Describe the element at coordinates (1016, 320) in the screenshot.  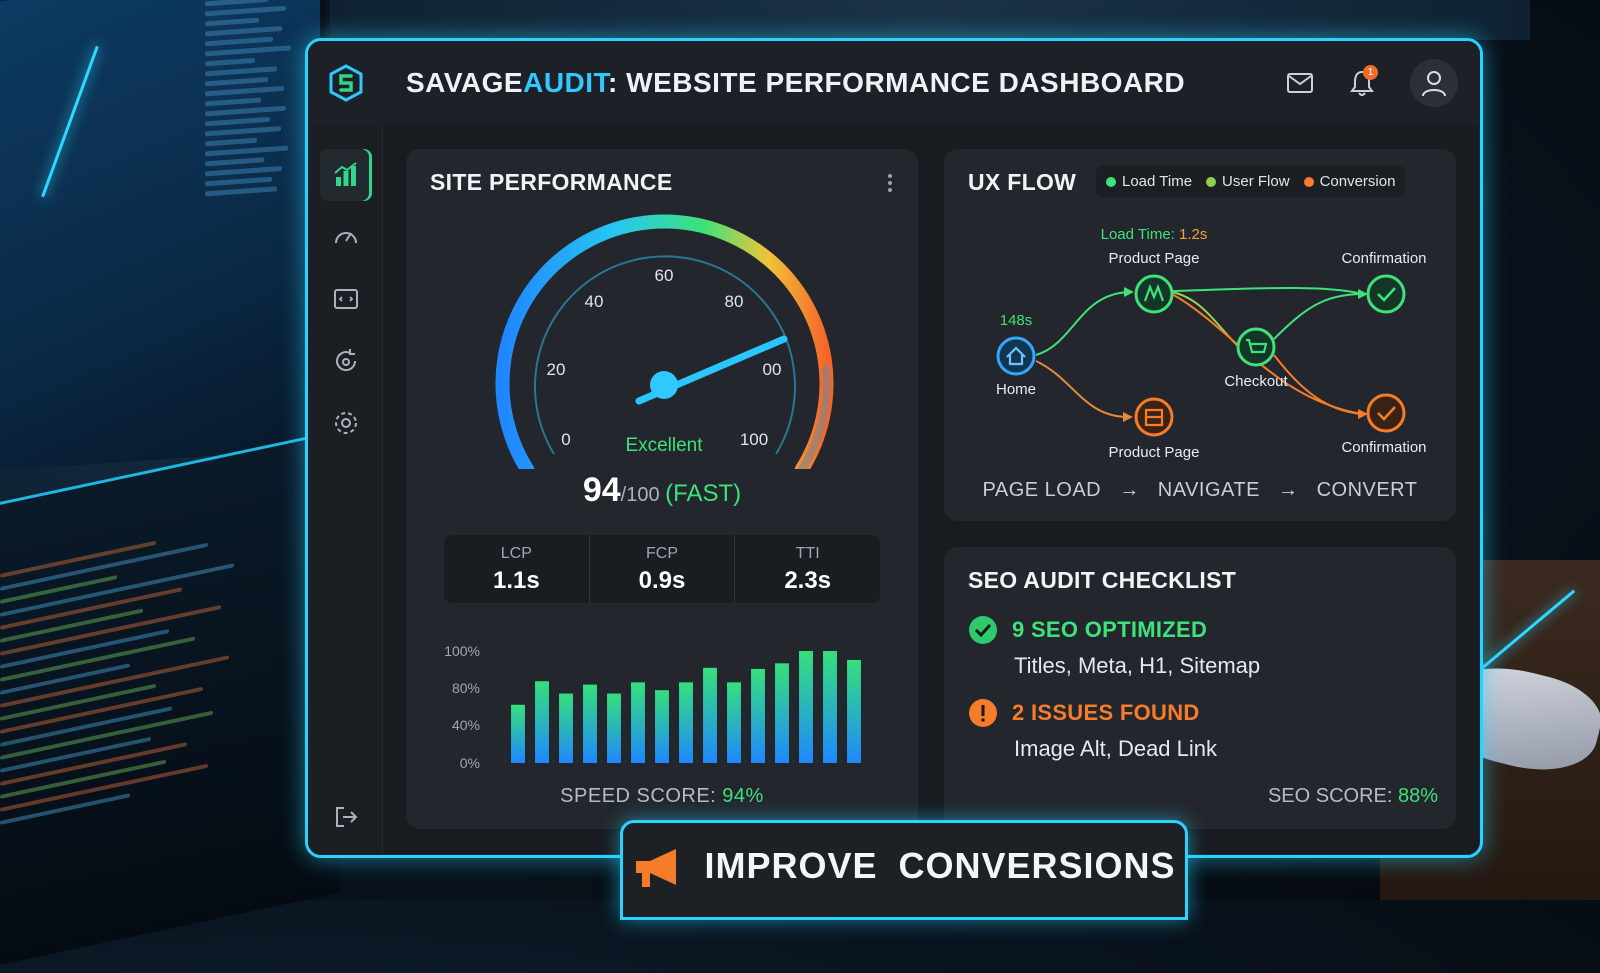
I see `home-time: 148s` at that location.